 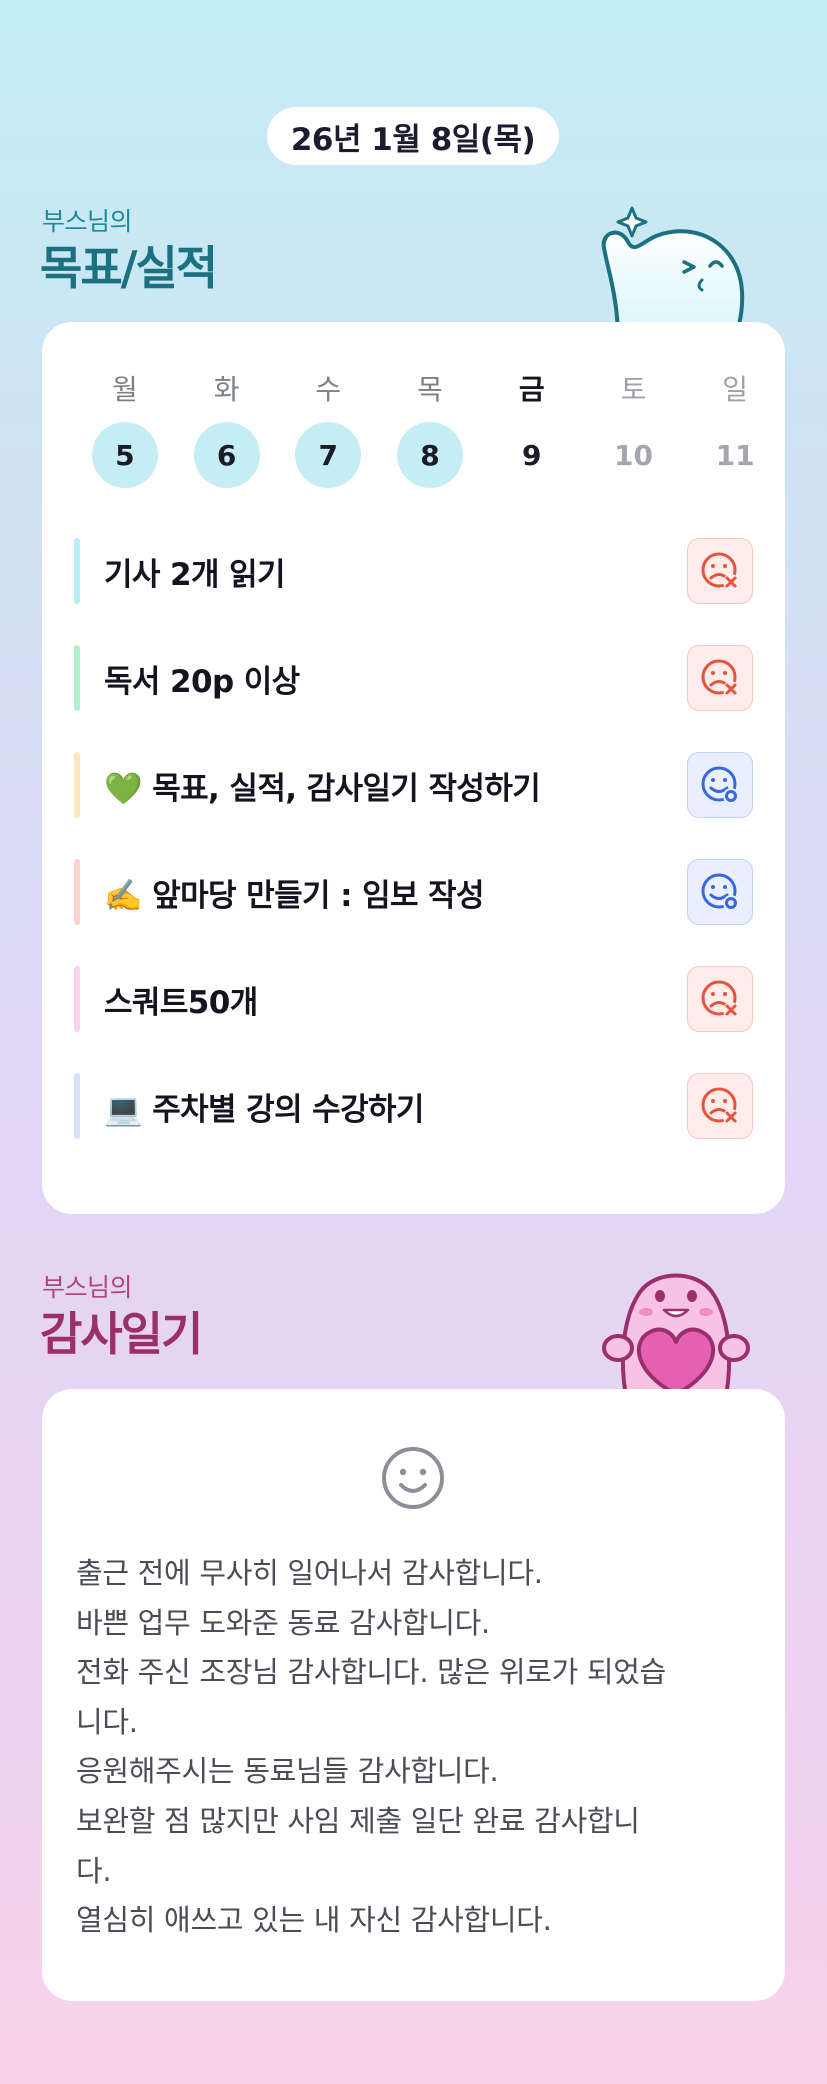 What do you see at coordinates (413, 1478) in the screenshot?
I see `smile-face-icon` at bounding box center [413, 1478].